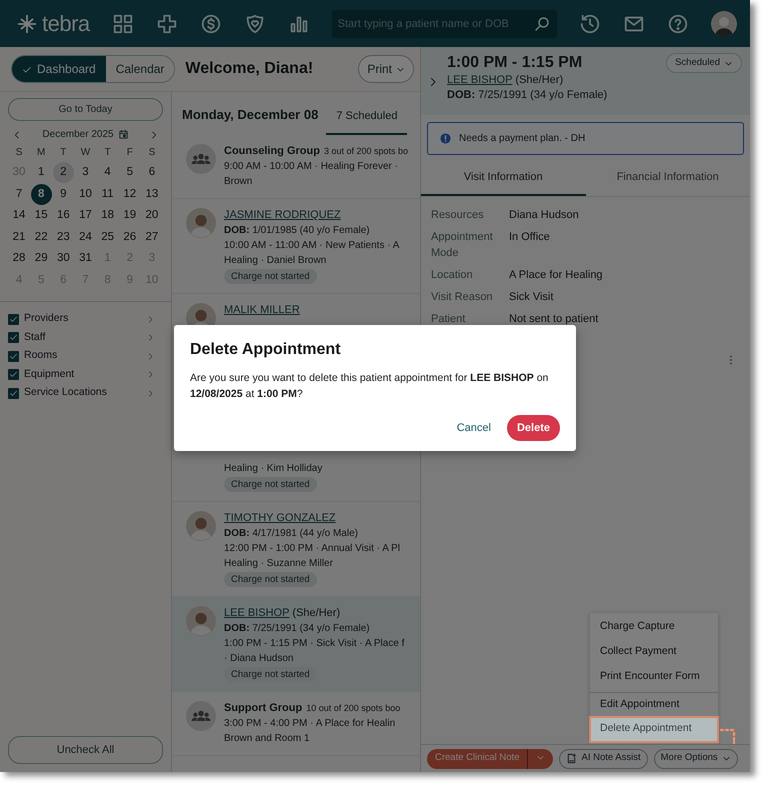 The image size is (765, 785). What do you see at coordinates (151, 237) in the screenshot?
I see `calendar-day: 27` at bounding box center [151, 237].